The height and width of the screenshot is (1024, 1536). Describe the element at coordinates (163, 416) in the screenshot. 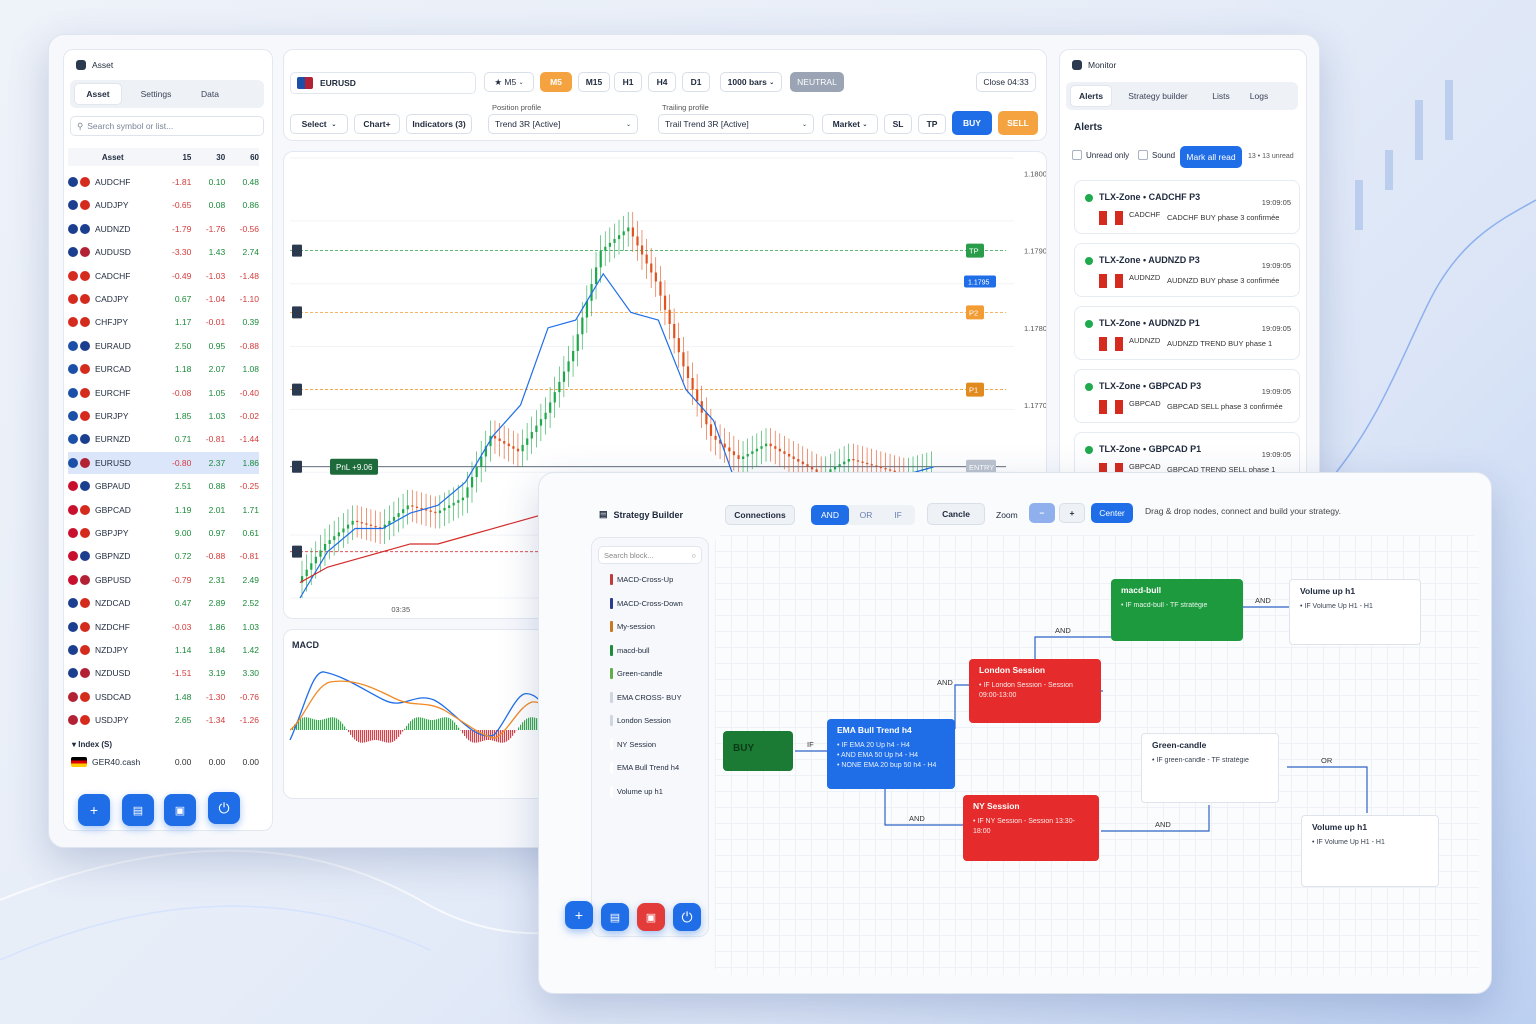

I see `asset-row: EURJPY 1.85 1.03 -0.02` at that location.